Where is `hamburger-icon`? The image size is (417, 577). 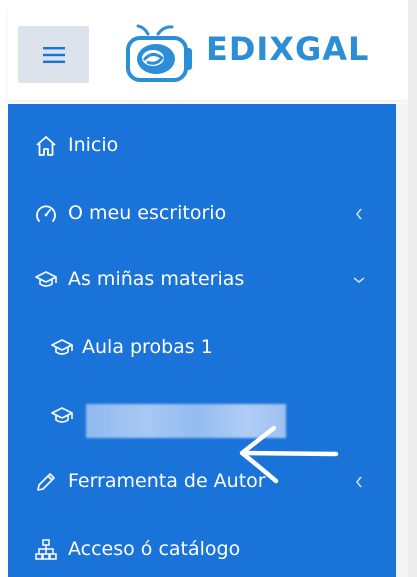 hamburger-icon is located at coordinates (53, 54).